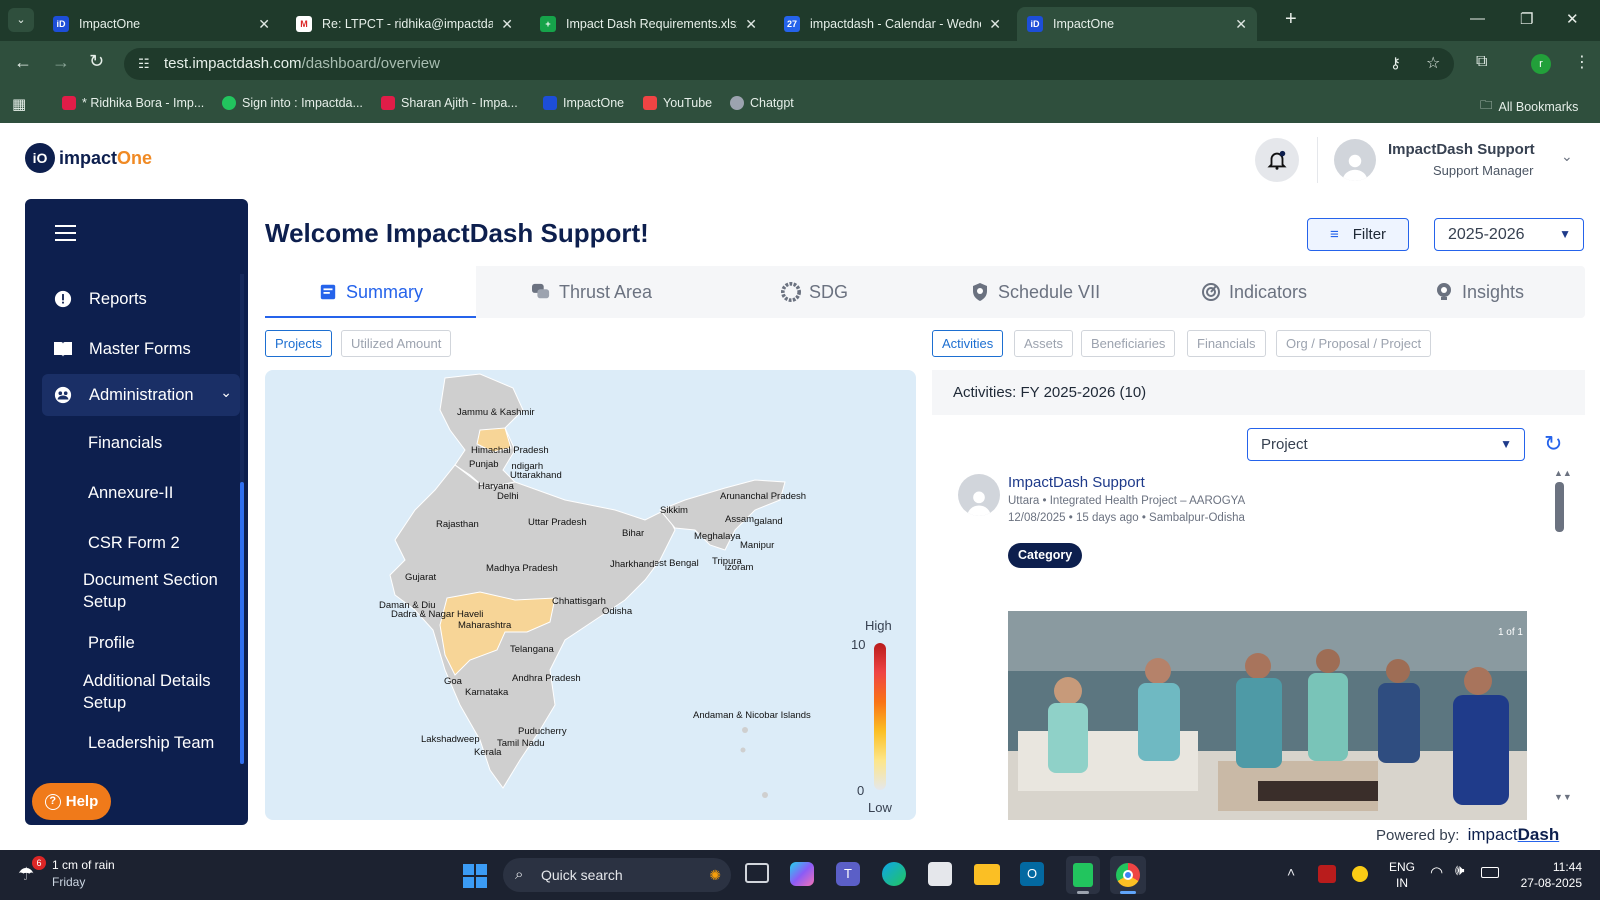 Image resolution: width=1600 pixels, height=900 pixels. Describe the element at coordinates (1358, 234) in the screenshot. I see `filter-button: ≡ Filter` at that location.